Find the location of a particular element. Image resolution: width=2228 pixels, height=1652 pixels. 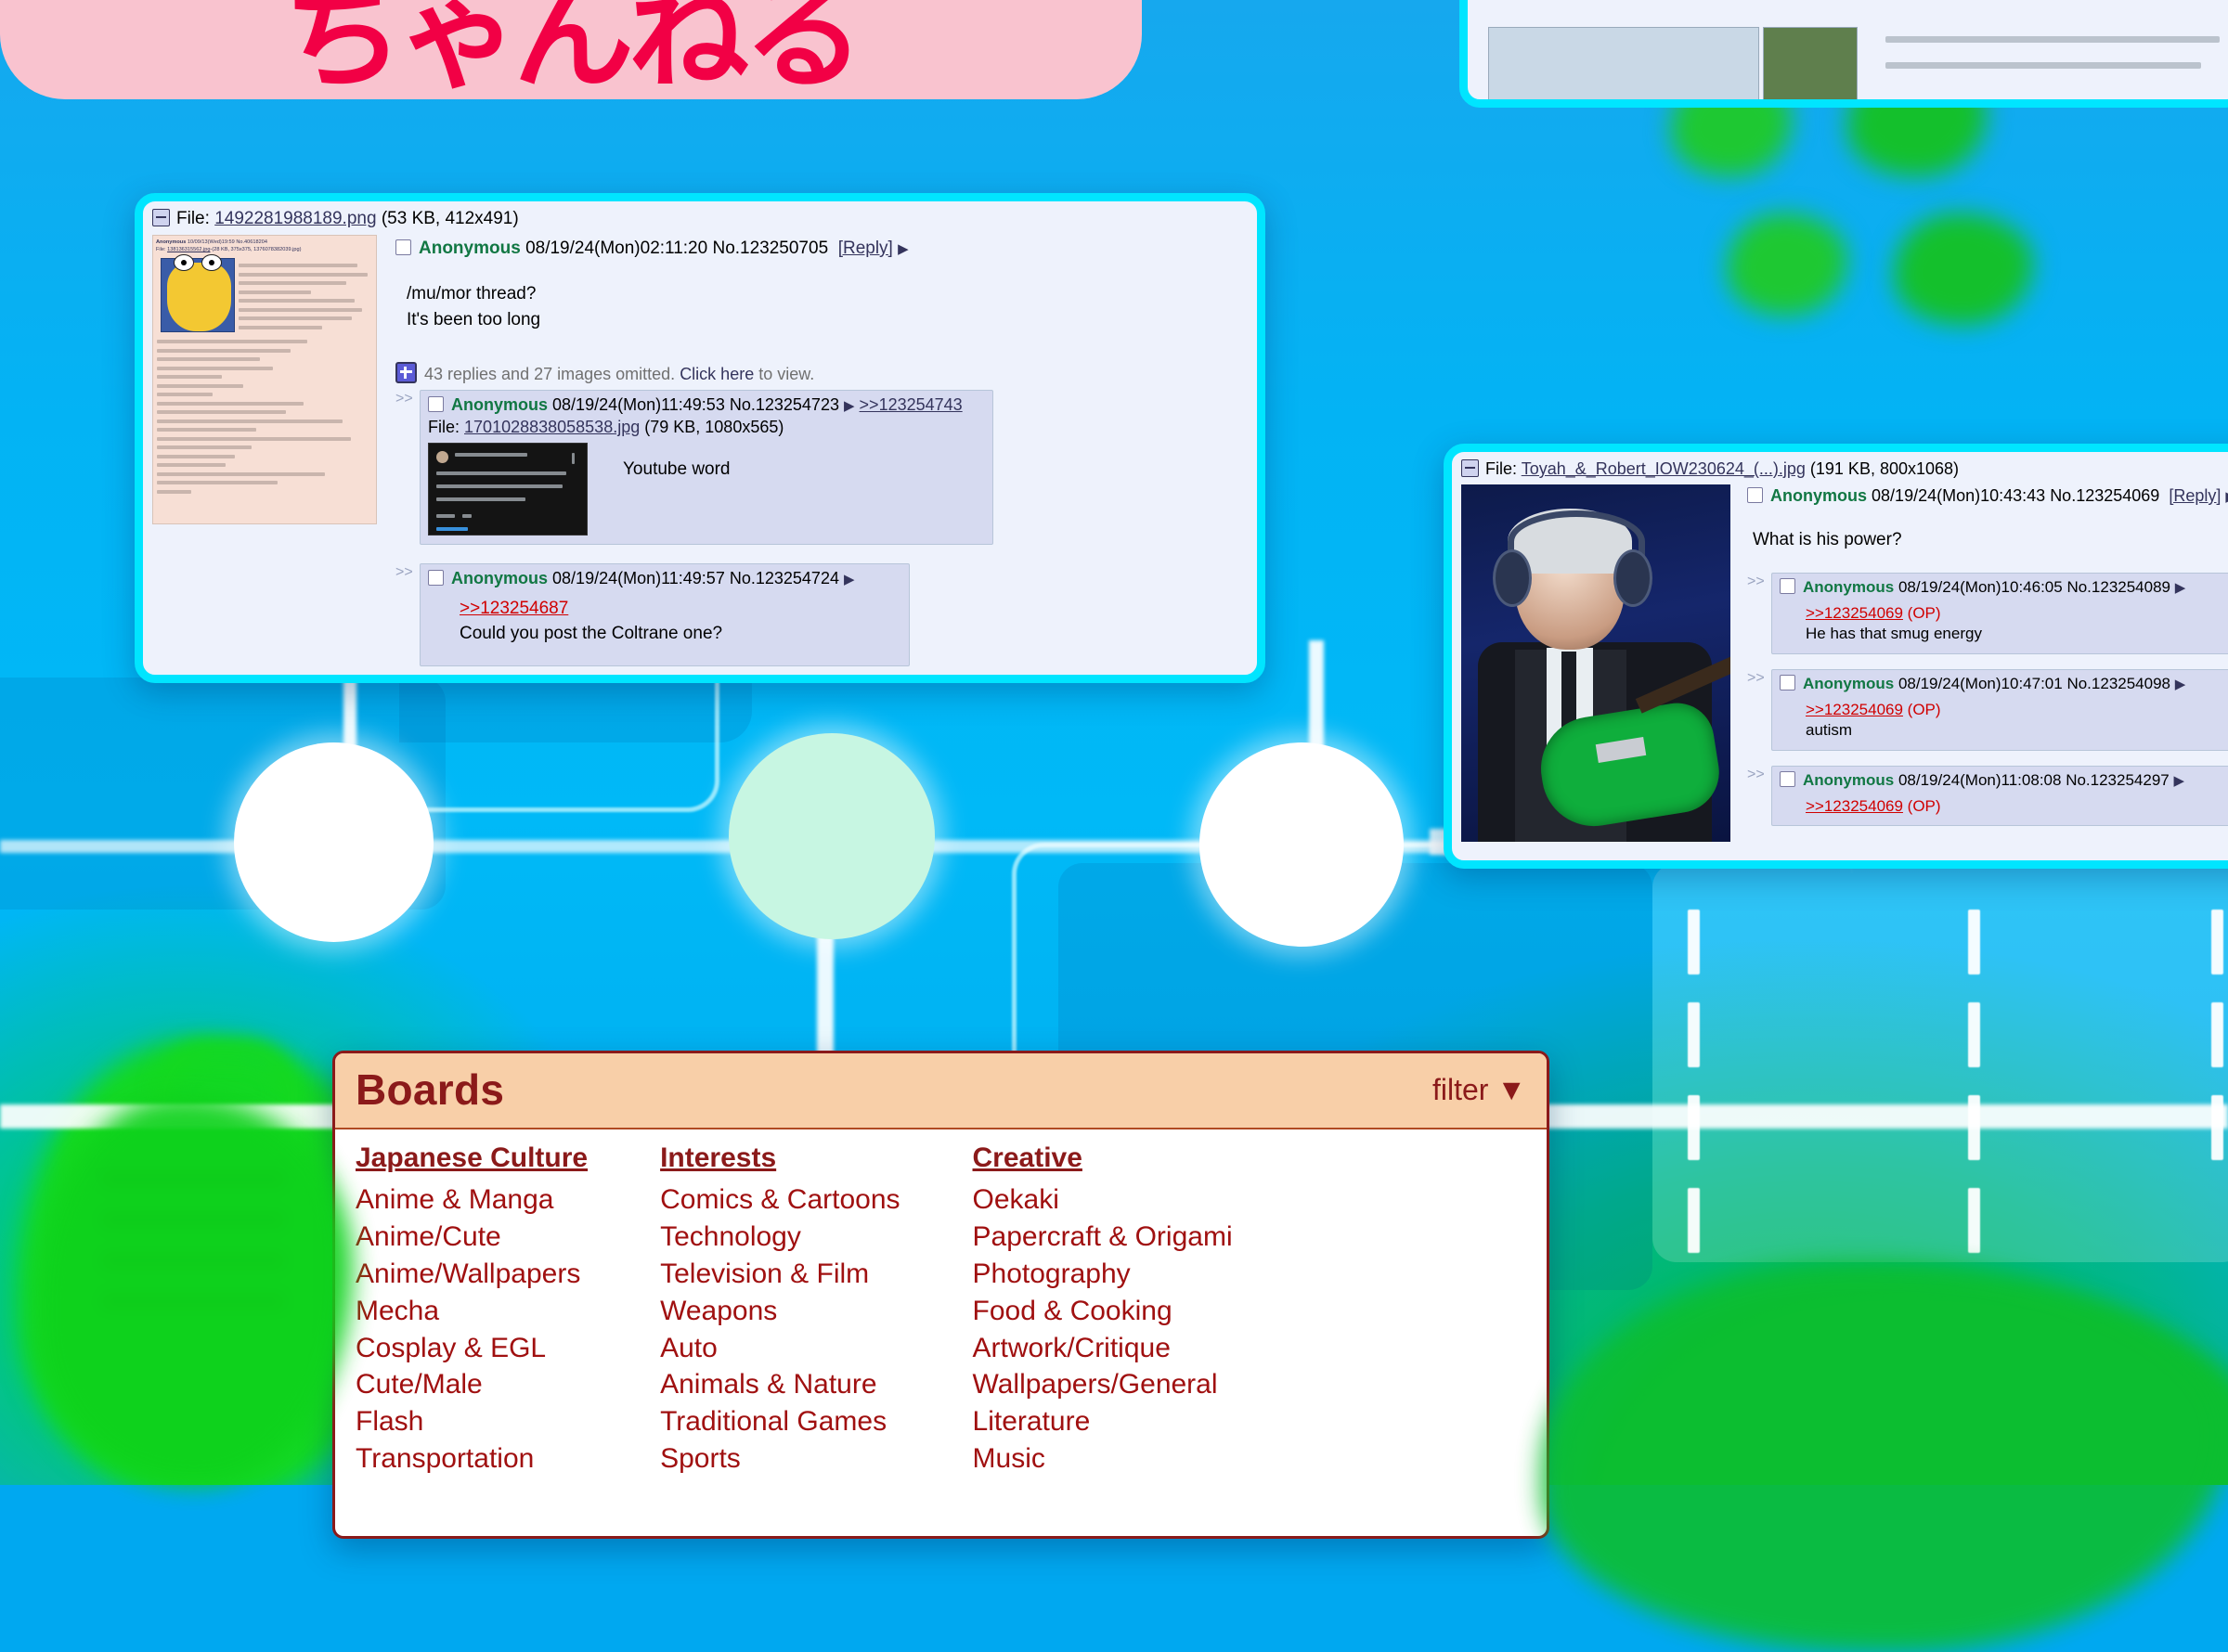

reply-timestamp: 08/19/24(Mon)11:49:53 is located at coordinates (638, 405).